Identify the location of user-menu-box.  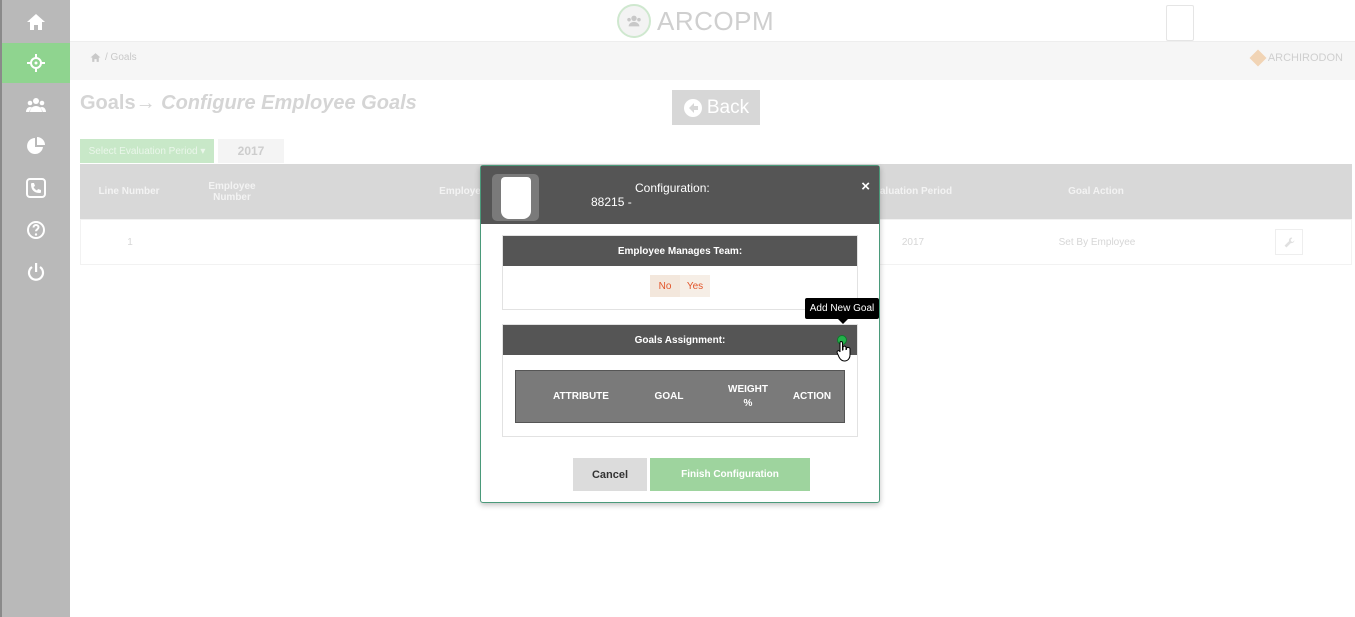
(1180, 23).